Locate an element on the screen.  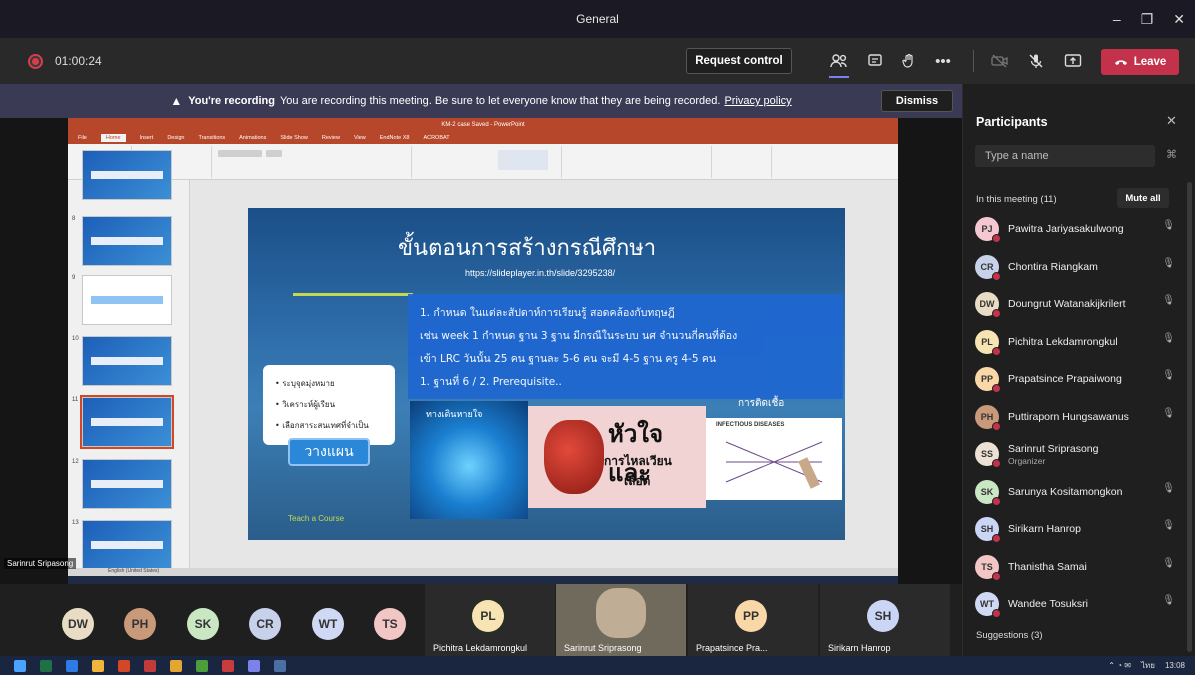
share-screen-icon is located at coordinates (1073, 61).